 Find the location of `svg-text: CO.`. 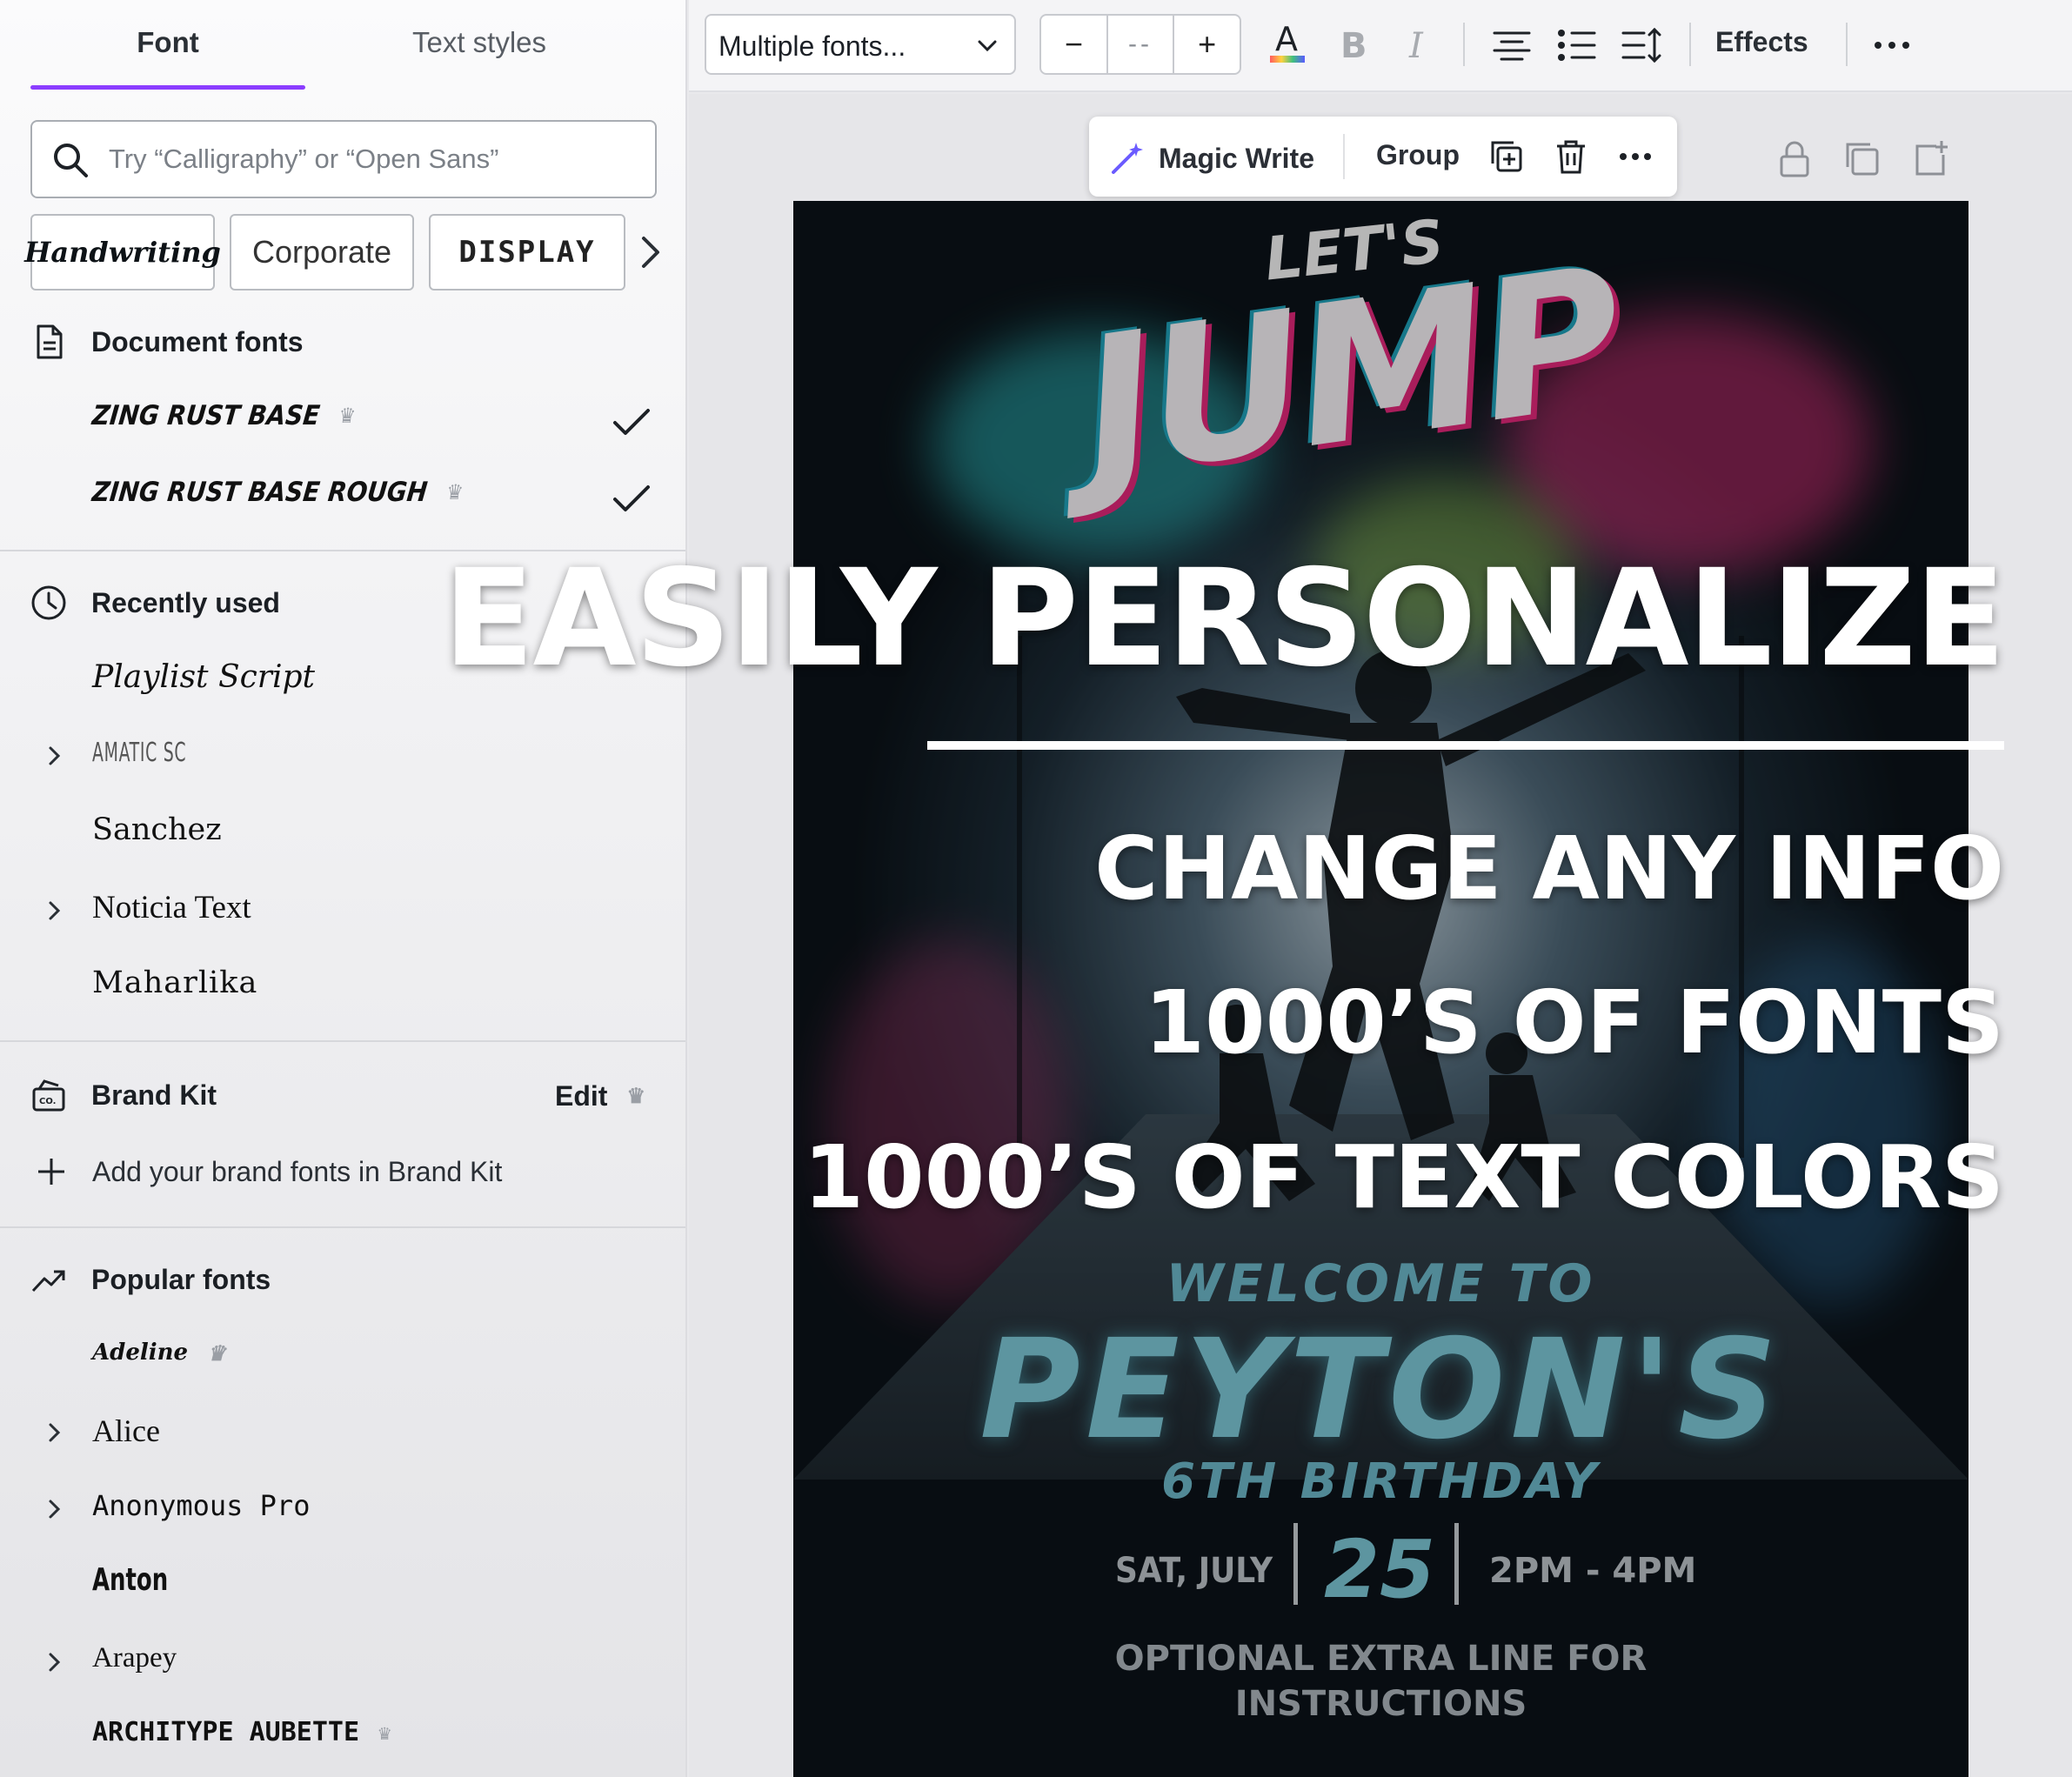

svg-text: CO. is located at coordinates (47, 1101).